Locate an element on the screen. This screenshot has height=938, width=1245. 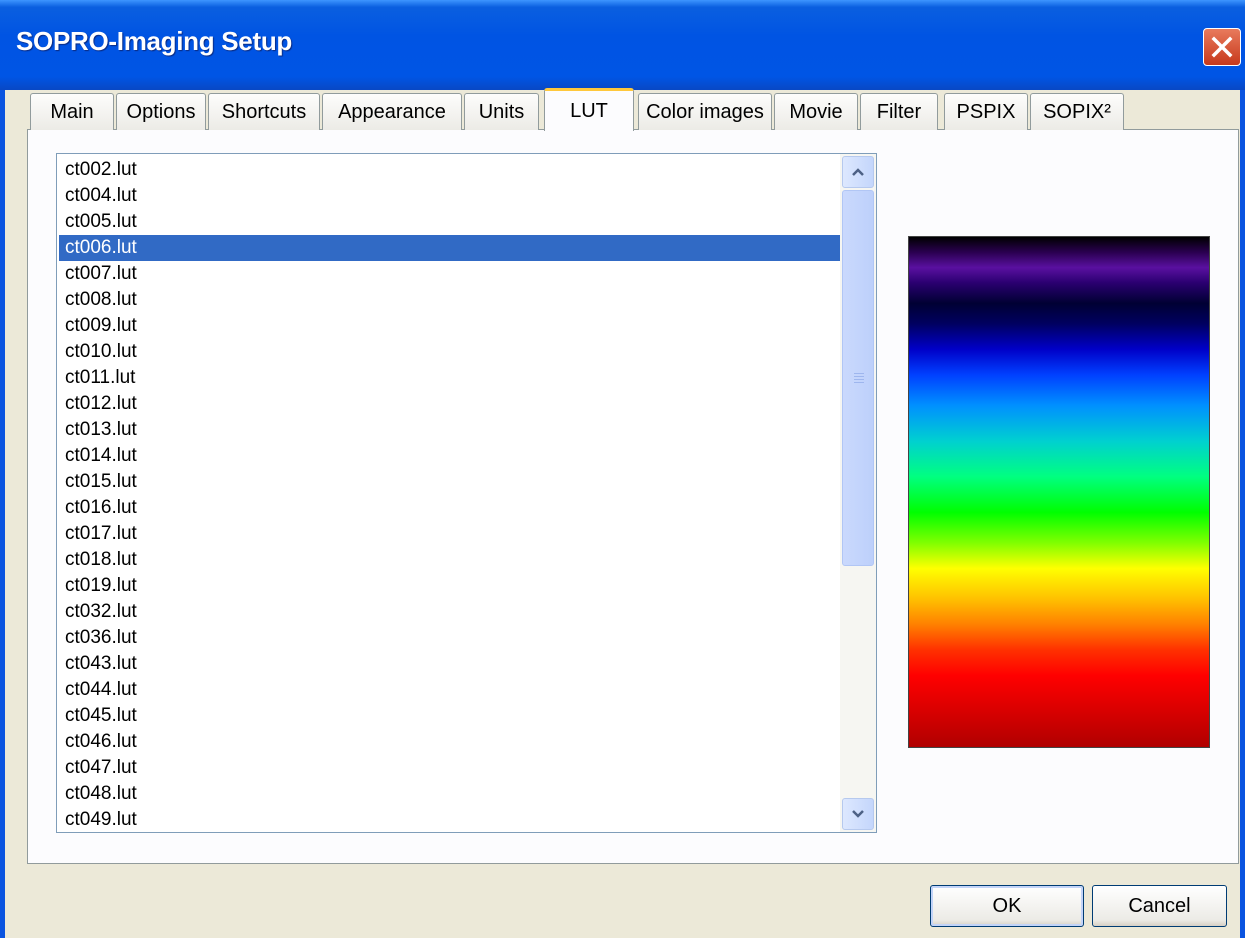
scroll-thumb is located at coordinates (858, 378).